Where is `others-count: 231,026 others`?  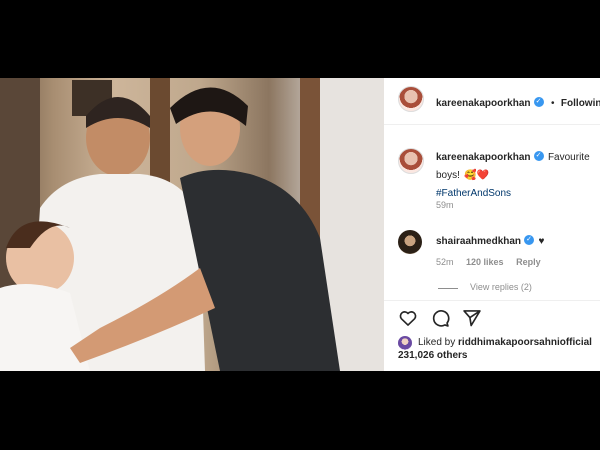
others-count: 231,026 others is located at coordinates (433, 355).